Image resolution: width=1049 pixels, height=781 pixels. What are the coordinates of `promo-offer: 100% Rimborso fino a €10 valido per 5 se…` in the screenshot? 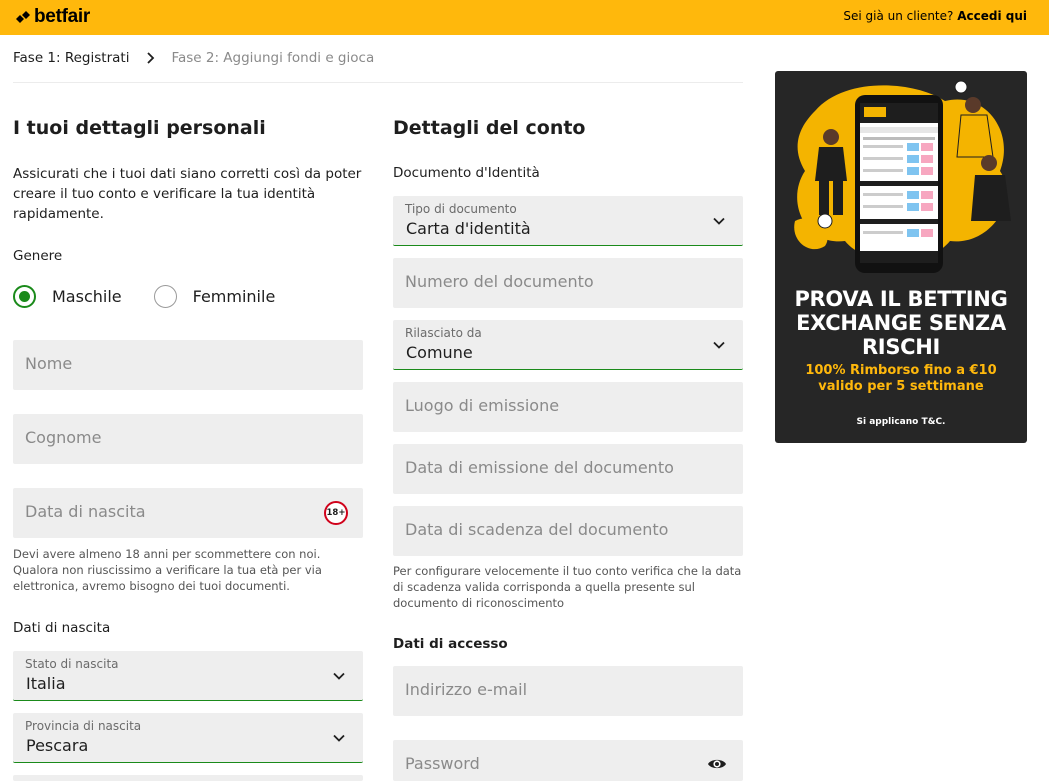 It's located at (901, 379).